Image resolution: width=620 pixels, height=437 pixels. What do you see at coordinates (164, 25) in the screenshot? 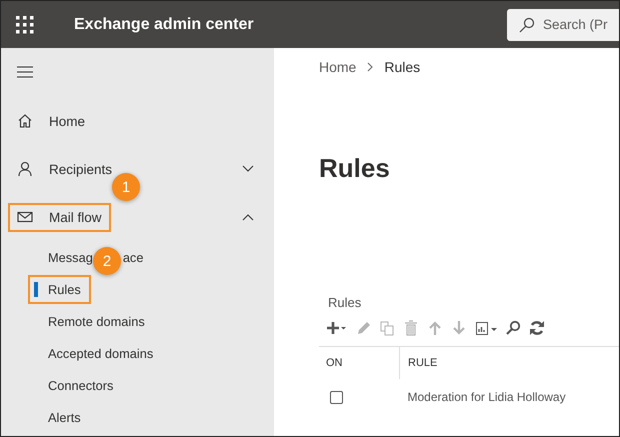
I see `app-title: Exchange admin center` at bounding box center [164, 25].